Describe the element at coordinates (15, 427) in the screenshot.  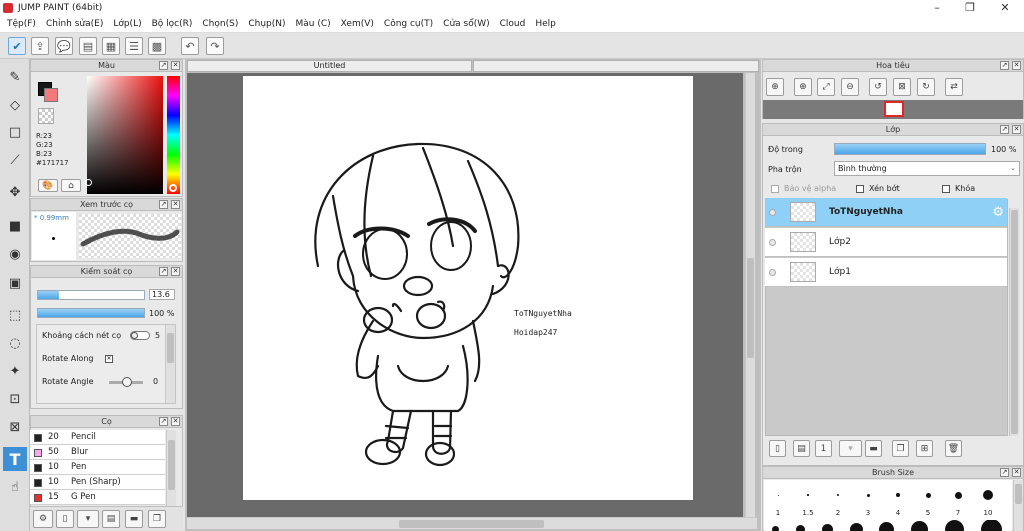
I see `select-eraser-tool-icon: ⊠` at that location.